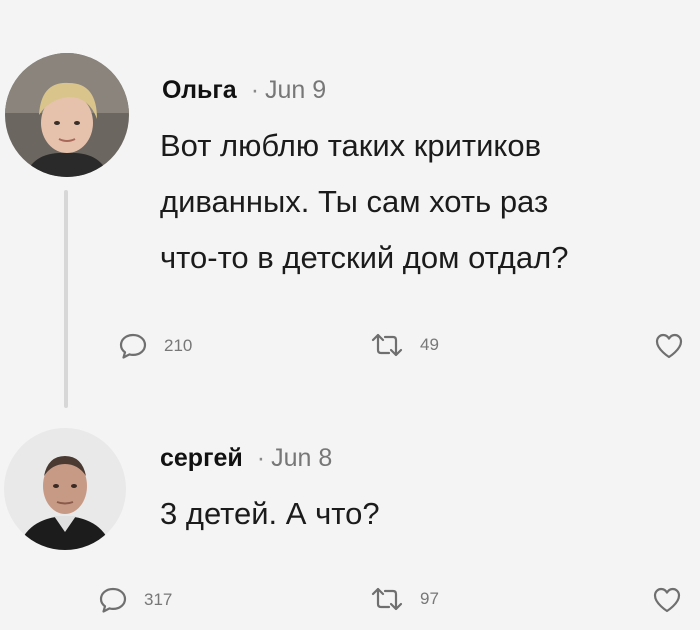  I want to click on retweet-count: 49, so click(429, 344).